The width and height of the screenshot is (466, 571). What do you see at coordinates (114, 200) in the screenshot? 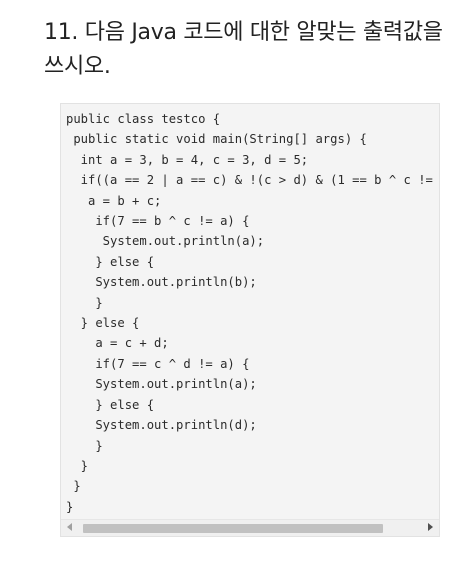
I see `code-line: a = b + c;` at bounding box center [114, 200].